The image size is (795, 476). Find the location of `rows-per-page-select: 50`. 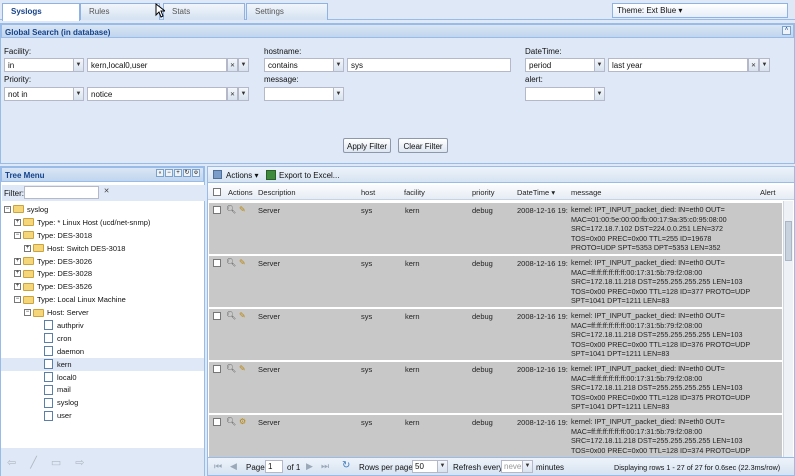

rows-per-page-select: 50 is located at coordinates (425, 466).